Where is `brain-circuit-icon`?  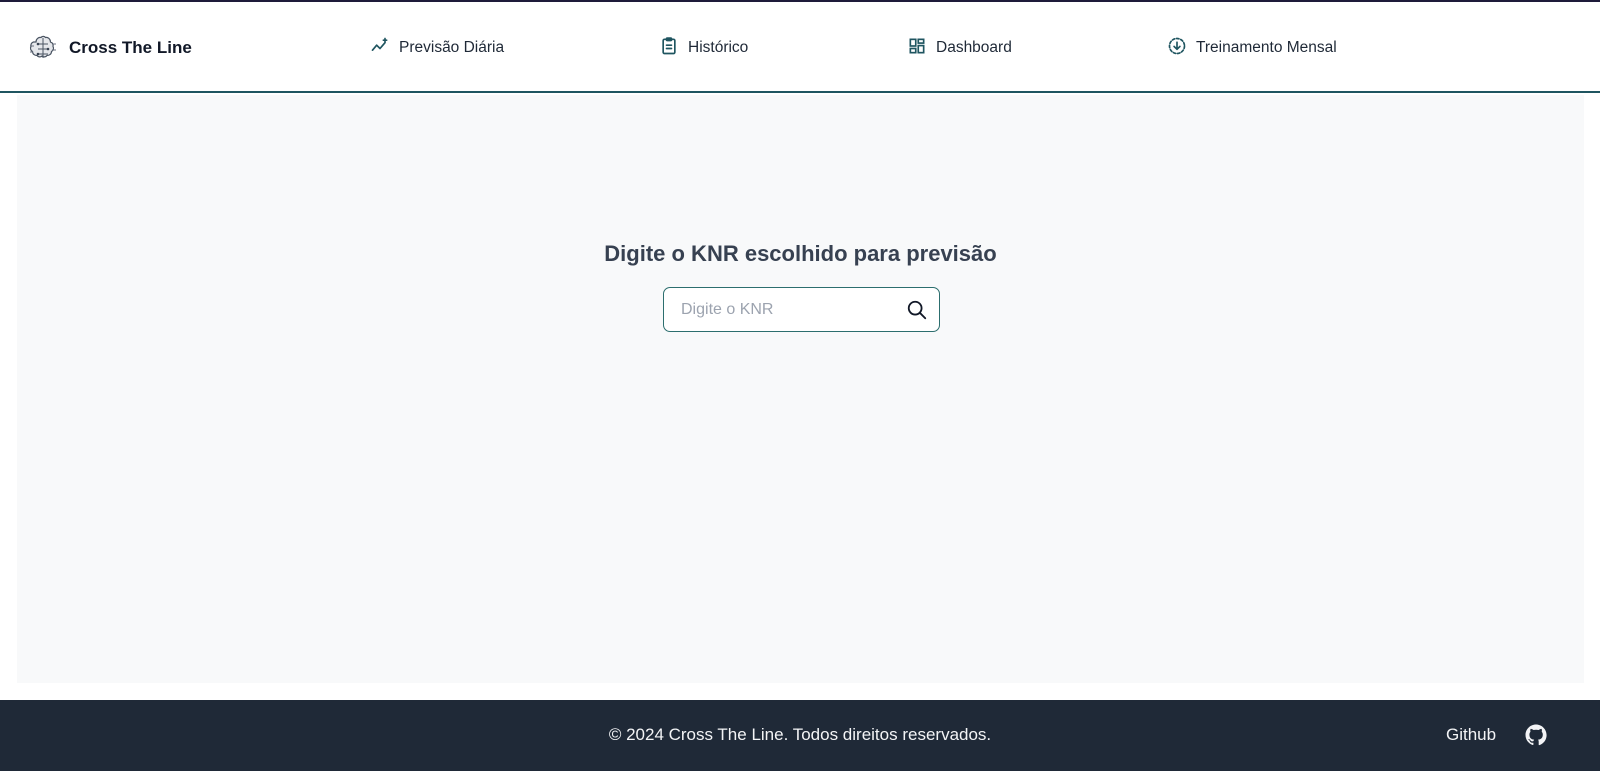
brain-circuit-icon is located at coordinates (43, 48).